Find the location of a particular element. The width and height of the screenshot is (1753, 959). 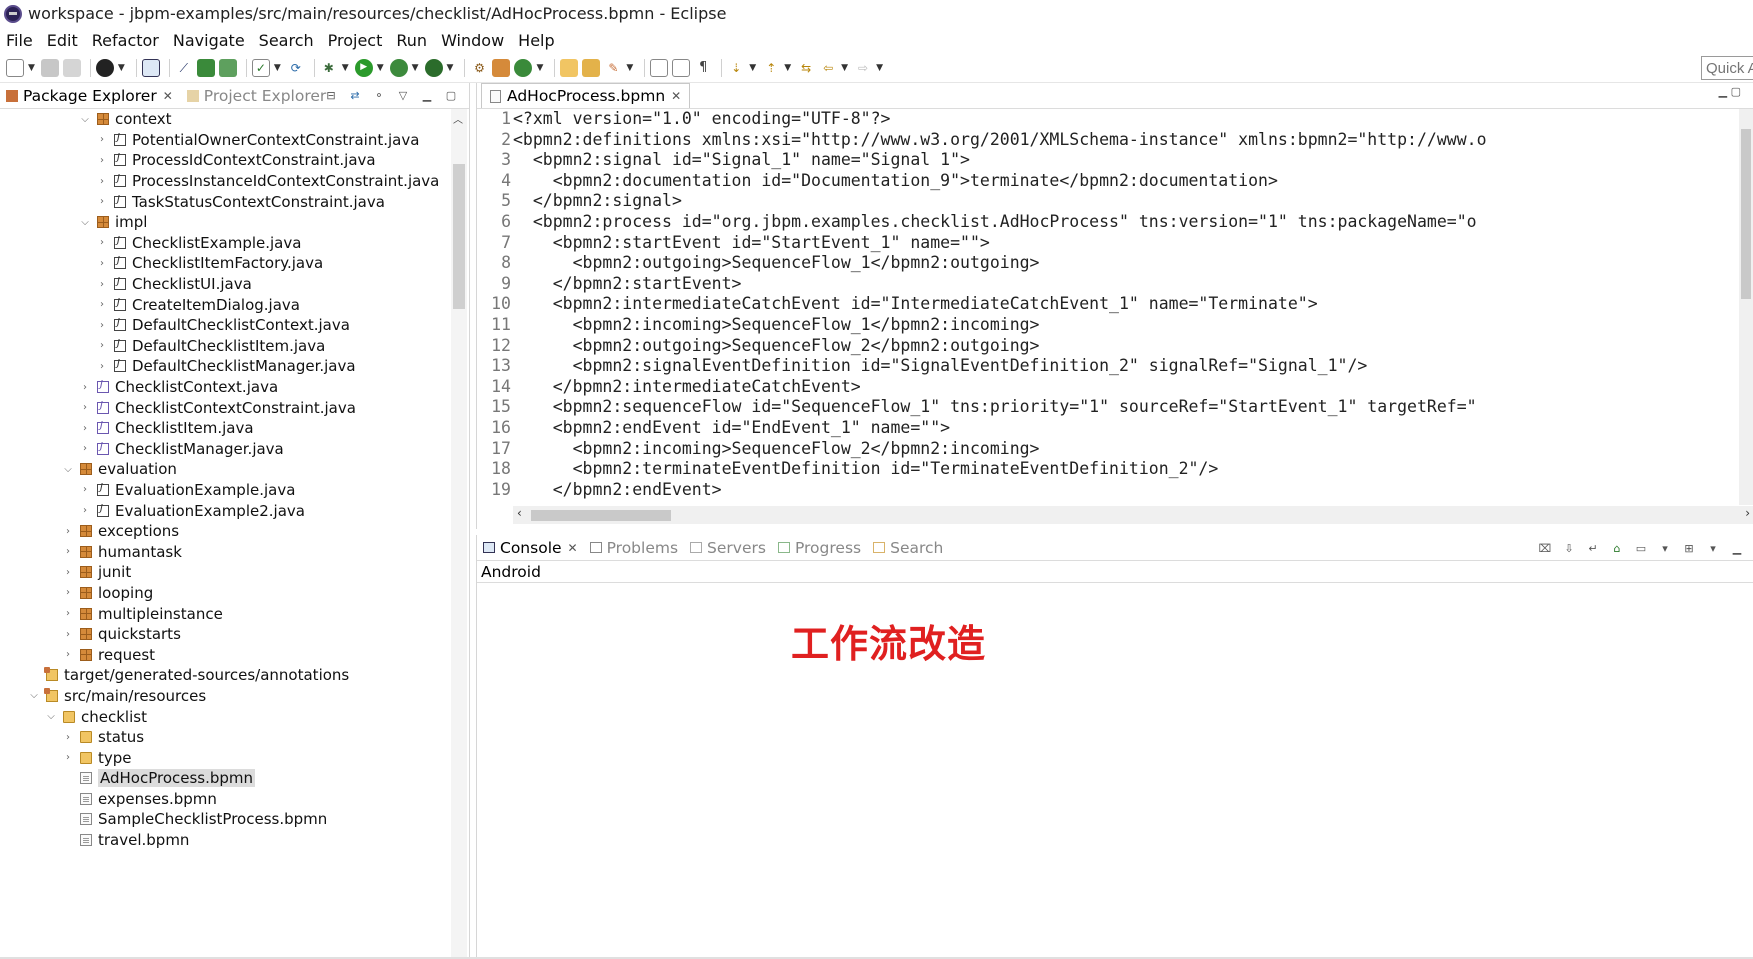

tree-item: › ChecklistItemFactory.java is located at coordinates (225, 263).